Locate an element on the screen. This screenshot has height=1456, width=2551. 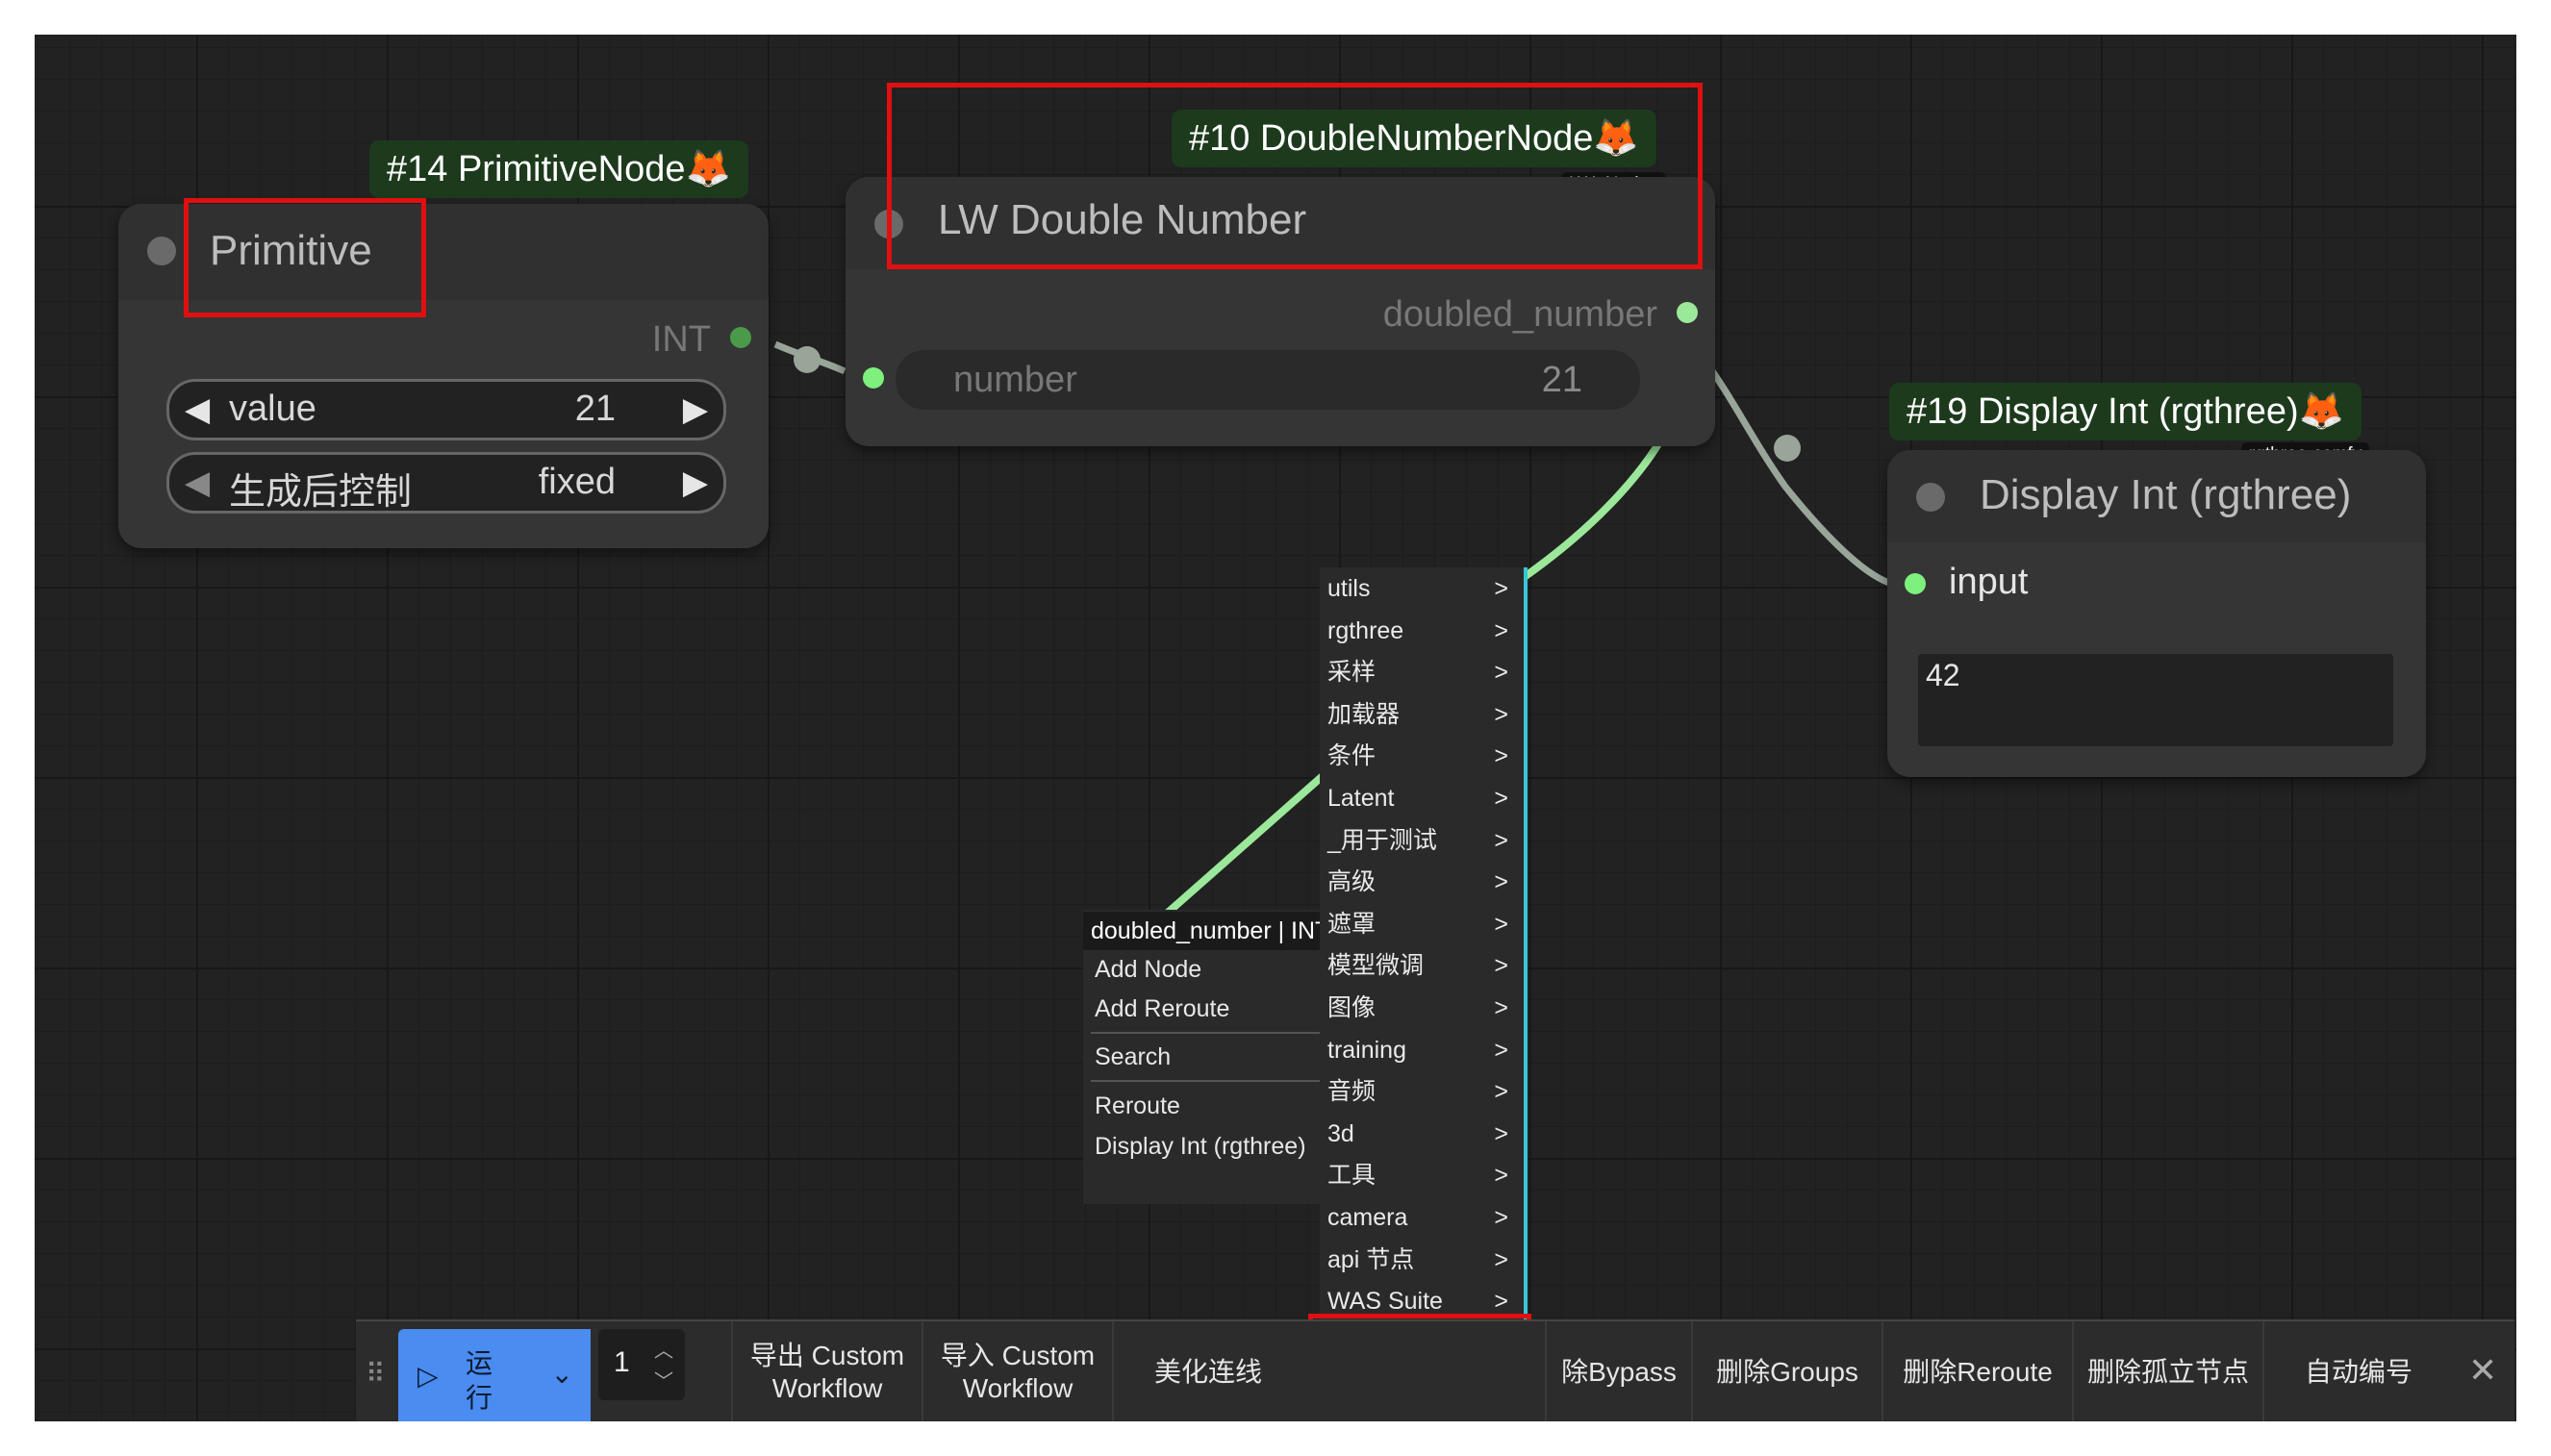
category-item: Latent > is located at coordinates (1420, 798).